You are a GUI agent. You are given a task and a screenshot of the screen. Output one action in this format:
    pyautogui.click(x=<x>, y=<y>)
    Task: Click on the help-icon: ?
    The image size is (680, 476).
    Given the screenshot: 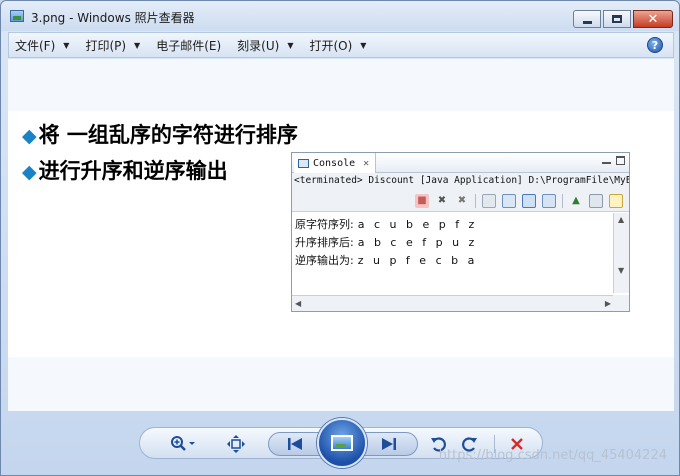 What is the action you would take?
    pyautogui.click(x=655, y=45)
    